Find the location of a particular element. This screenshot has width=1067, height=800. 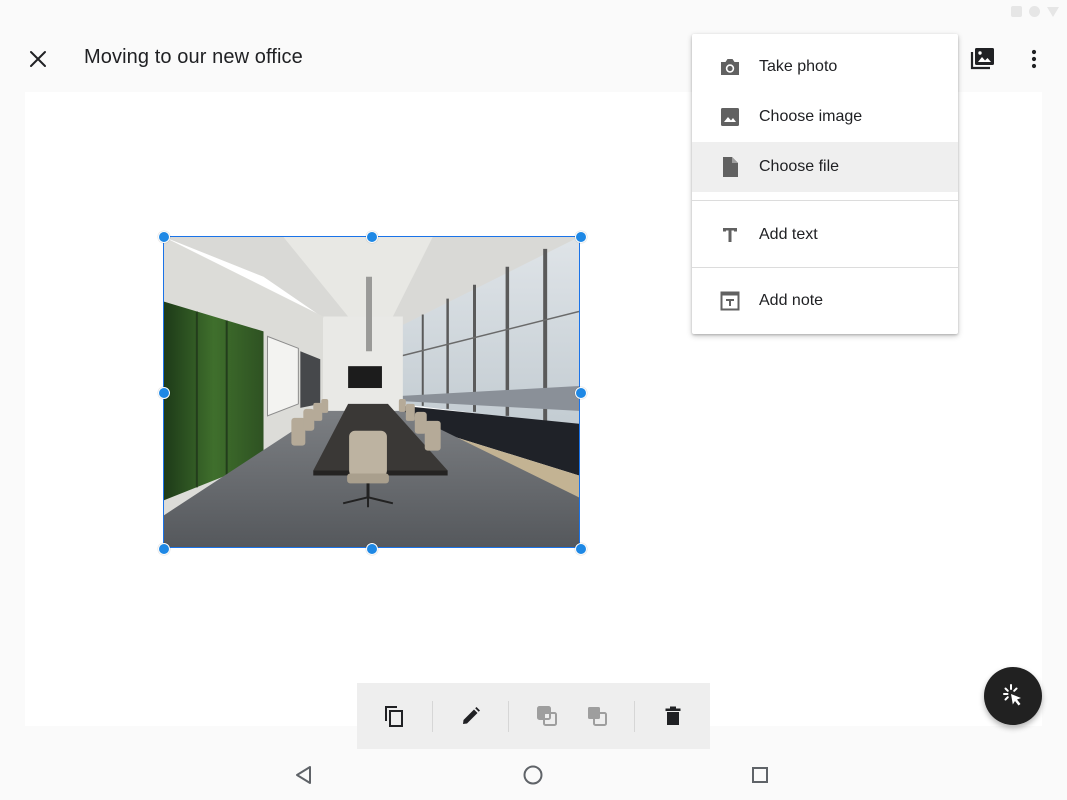

resize-handle-bottom-right is located at coordinates (581, 549).